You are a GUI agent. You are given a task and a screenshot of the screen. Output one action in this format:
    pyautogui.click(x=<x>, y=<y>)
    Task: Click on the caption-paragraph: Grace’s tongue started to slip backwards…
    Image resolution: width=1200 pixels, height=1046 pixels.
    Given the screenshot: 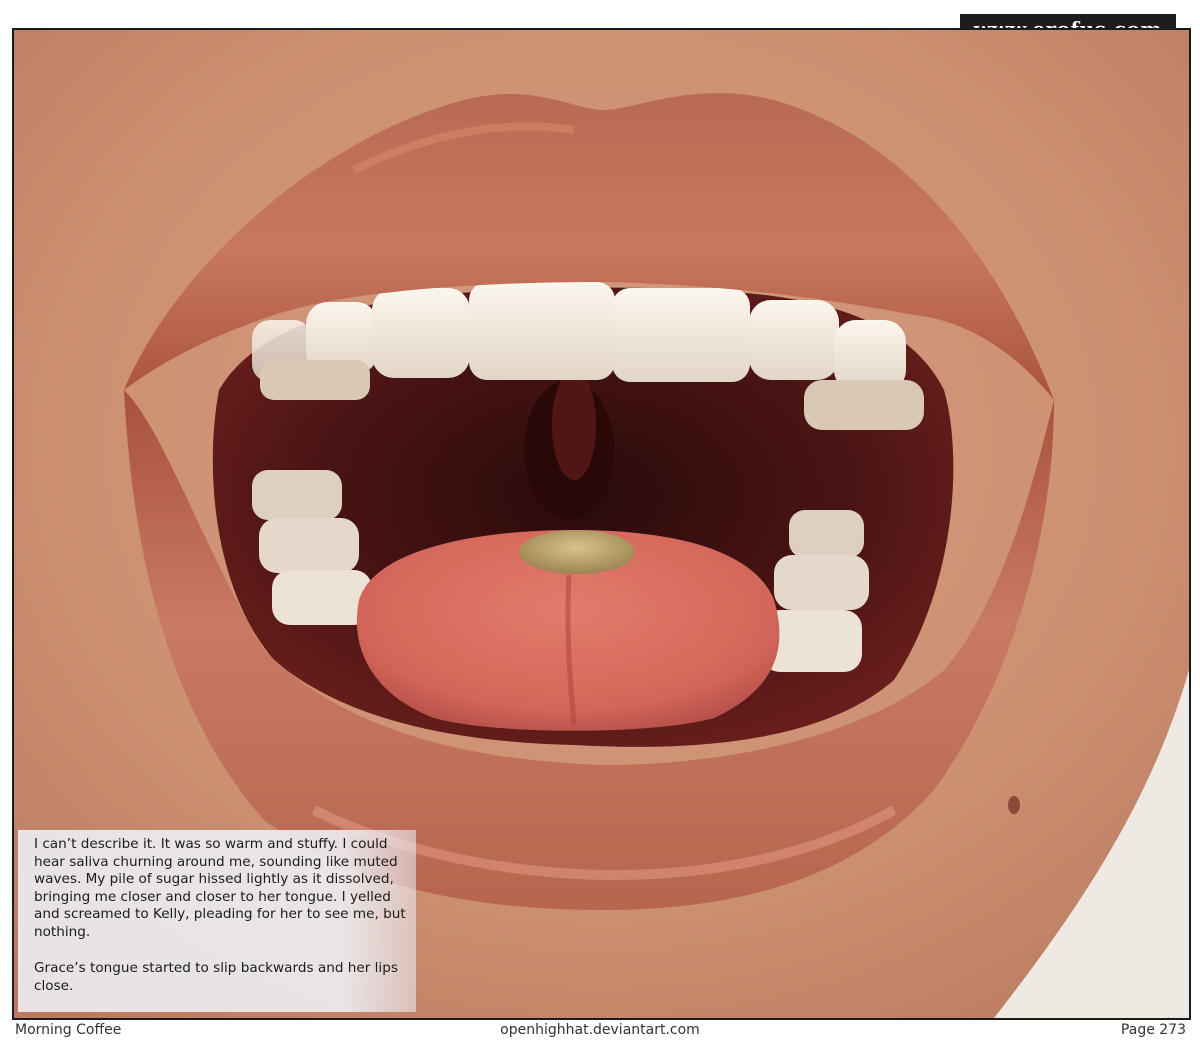 What is the action you would take?
    pyautogui.click(x=216, y=977)
    